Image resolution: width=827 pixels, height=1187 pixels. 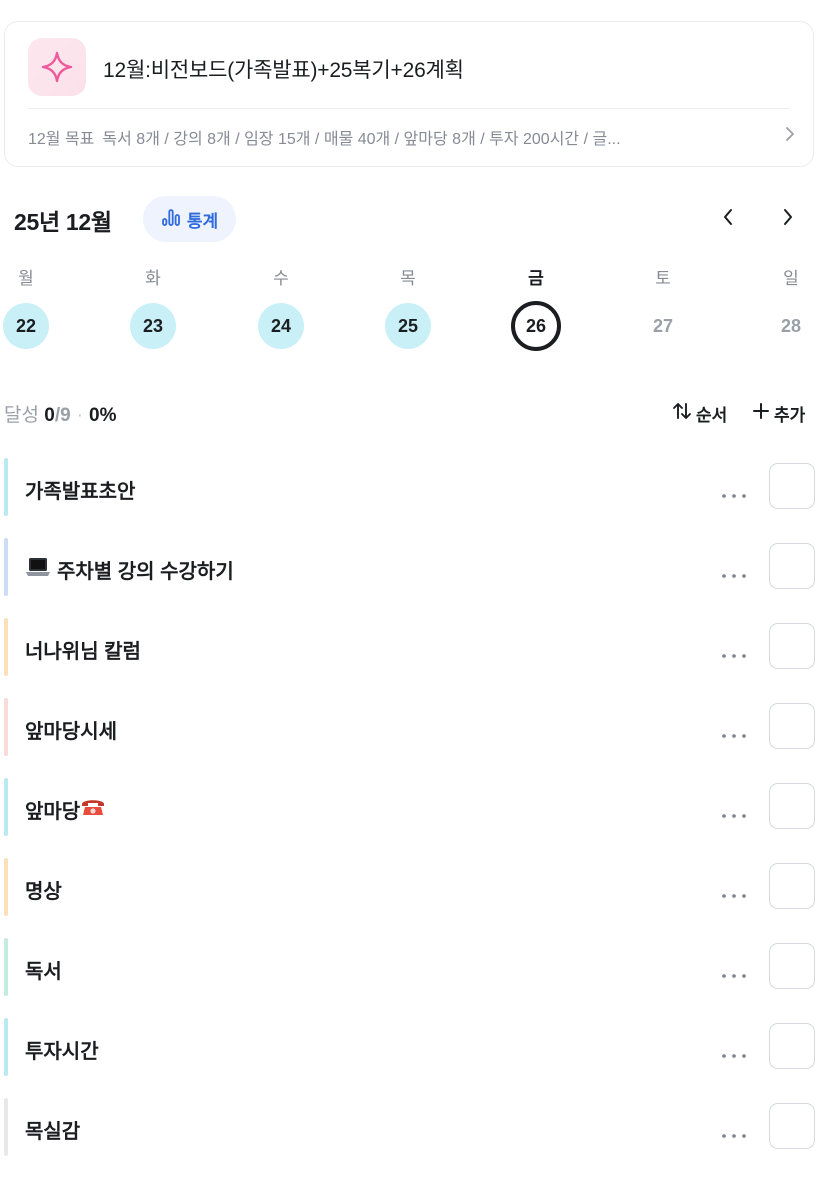 I want to click on task-label: 명상, so click(x=43, y=889).